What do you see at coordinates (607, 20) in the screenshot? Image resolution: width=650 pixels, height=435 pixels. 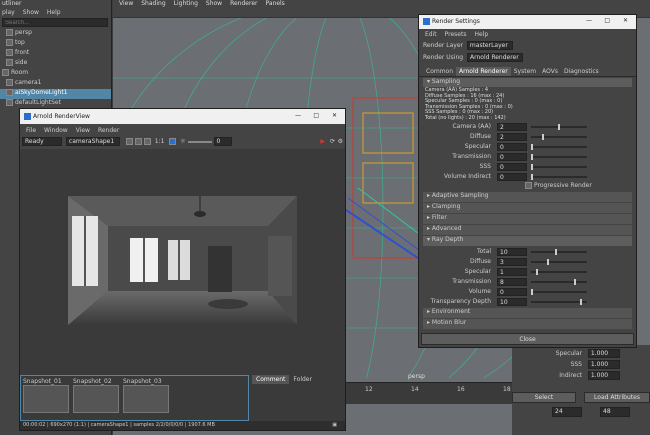 I see `maximize-icon: □` at bounding box center [607, 20].